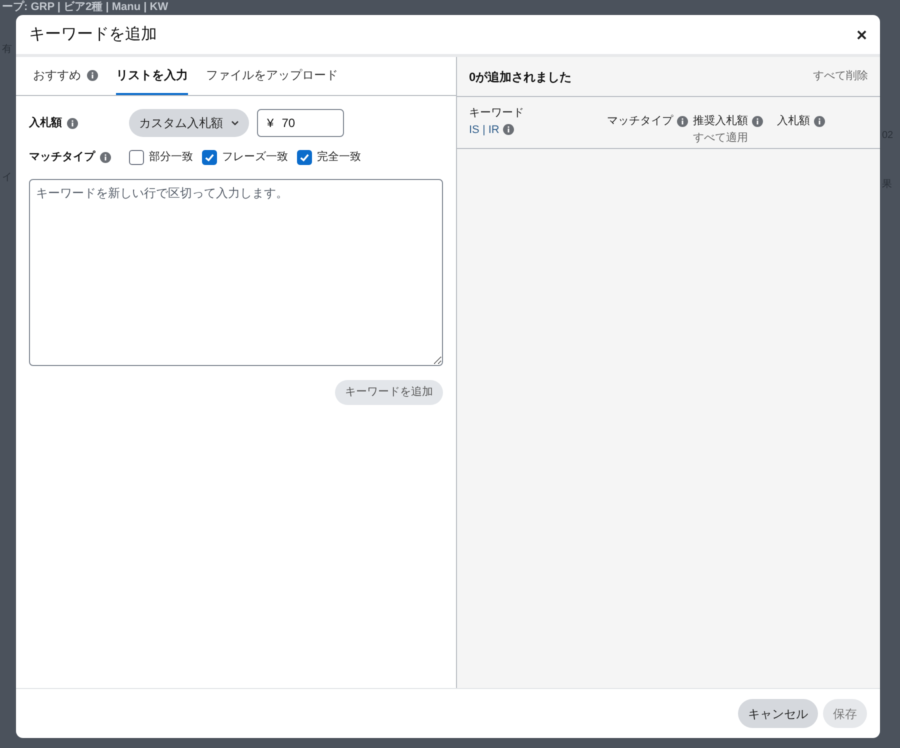 Image resolution: width=900 pixels, height=748 pixels. What do you see at coordinates (62, 157) in the screenshot?
I see `field-label: マッチタイプ` at bounding box center [62, 157].